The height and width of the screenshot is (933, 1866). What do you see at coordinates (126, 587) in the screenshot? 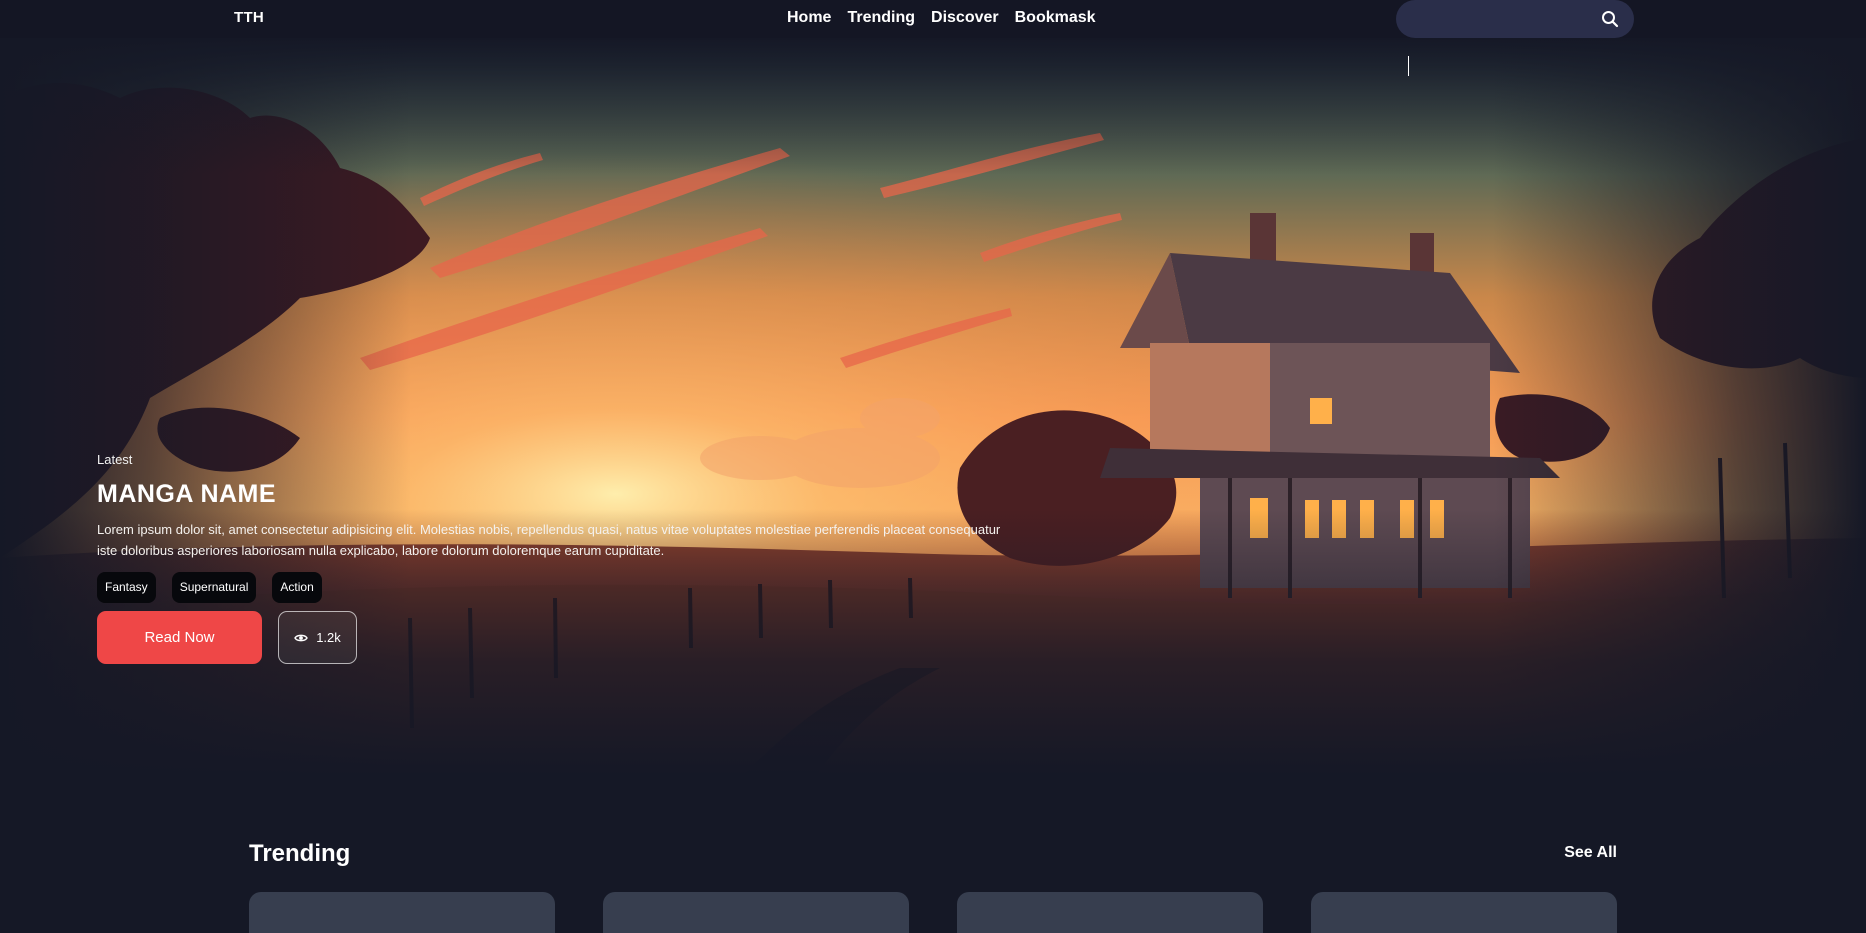
I see `tag-fantasy: Fantasy` at bounding box center [126, 587].